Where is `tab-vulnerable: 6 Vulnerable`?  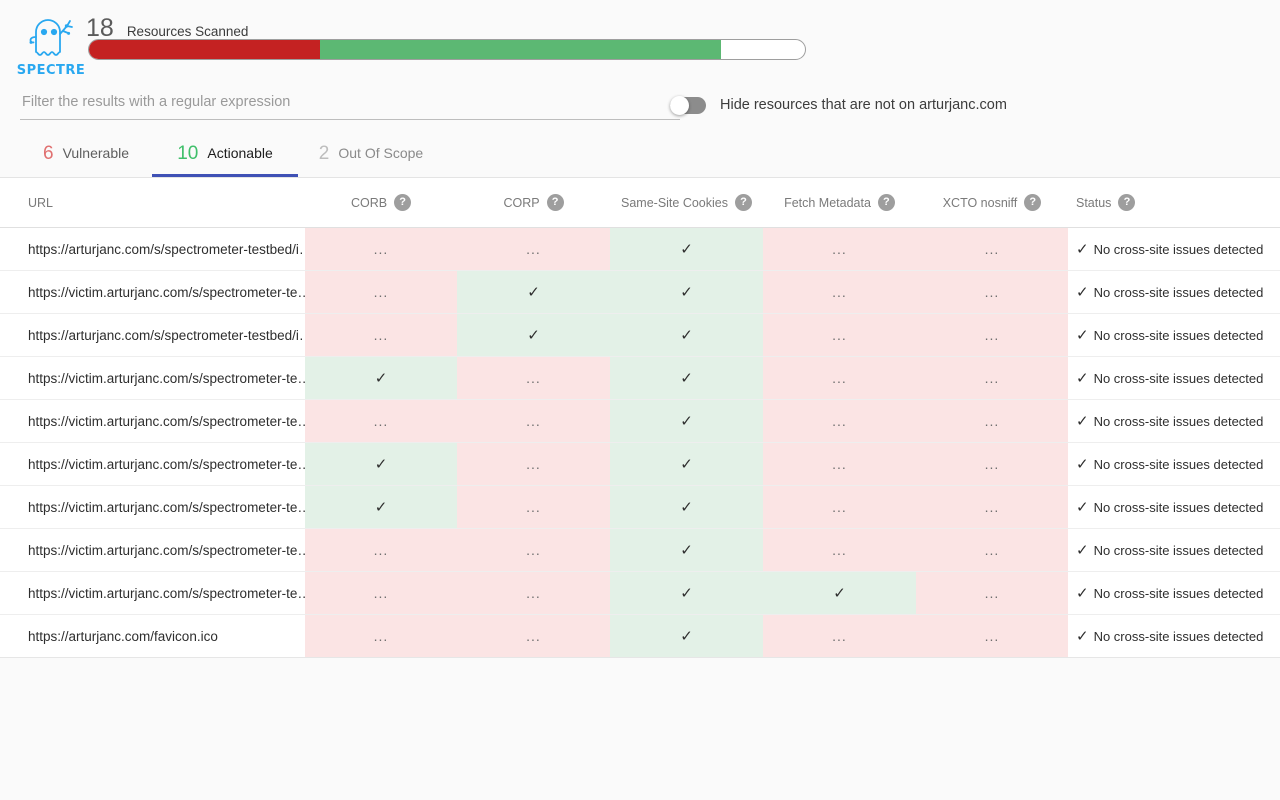 tab-vulnerable: 6 Vulnerable is located at coordinates (86, 153).